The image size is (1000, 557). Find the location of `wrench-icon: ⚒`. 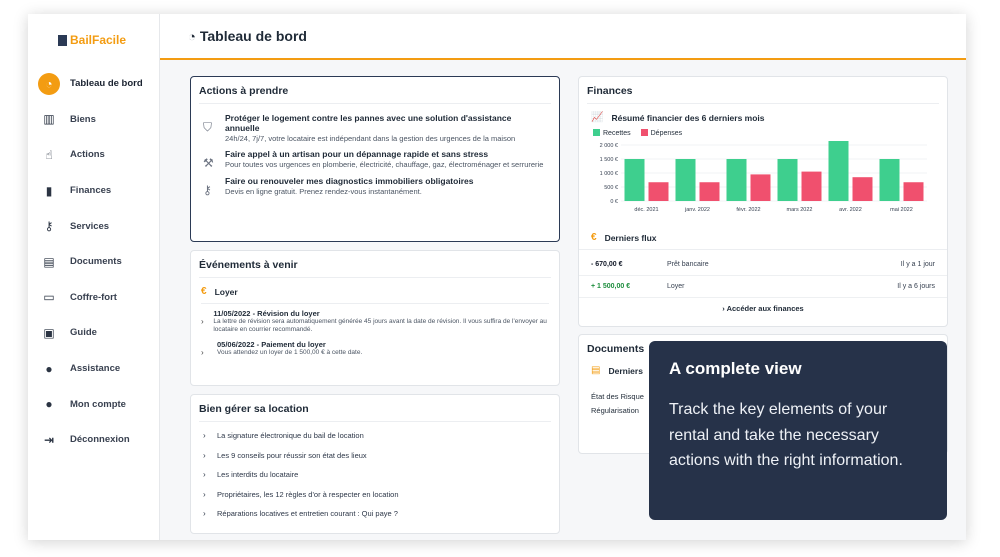

wrench-icon: ⚒ is located at coordinates (208, 162).